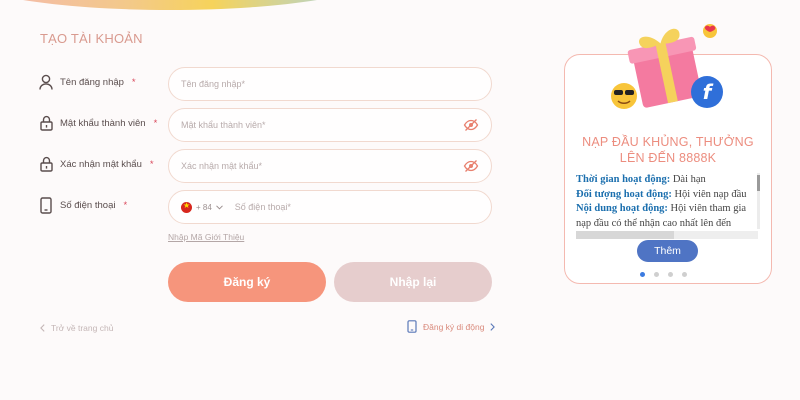  What do you see at coordinates (322, 125) in the screenshot?
I see `password-input` at bounding box center [322, 125].